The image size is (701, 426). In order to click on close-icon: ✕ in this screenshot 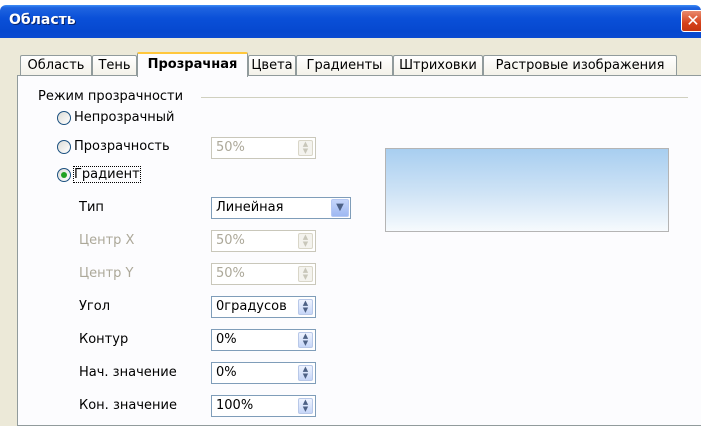, I will do `click(693, 20)`.